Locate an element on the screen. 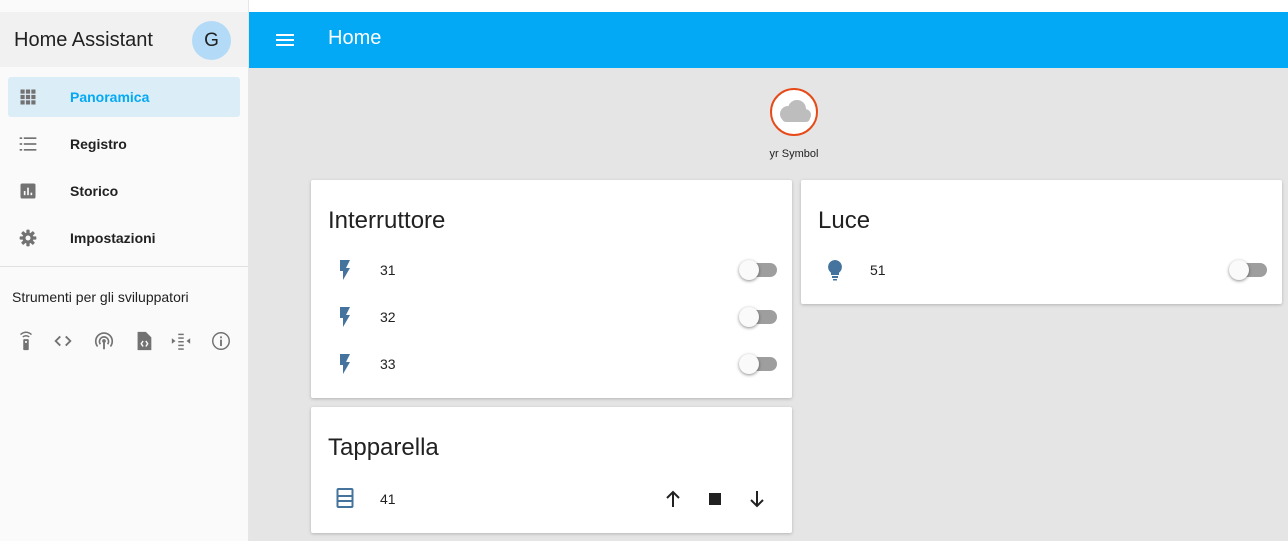 This screenshot has width=1288, height=541. sidebar-header: Home Assistant G is located at coordinates (124, 39).